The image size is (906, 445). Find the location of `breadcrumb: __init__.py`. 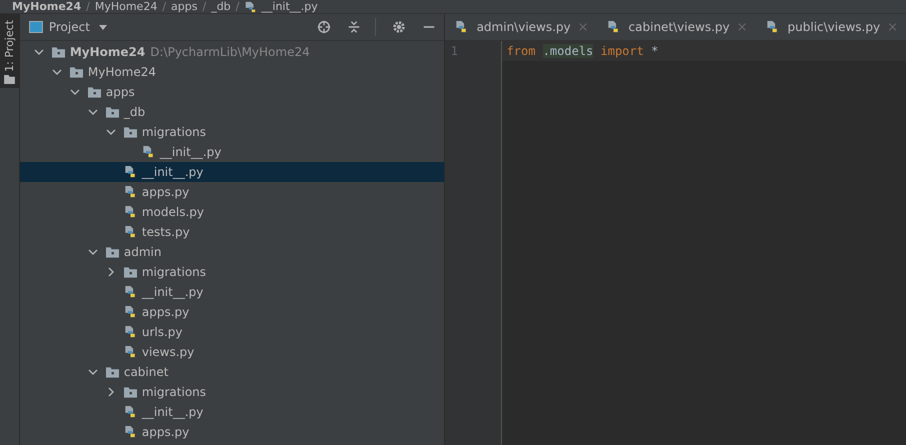

breadcrumb: __init__.py is located at coordinates (289, 6).